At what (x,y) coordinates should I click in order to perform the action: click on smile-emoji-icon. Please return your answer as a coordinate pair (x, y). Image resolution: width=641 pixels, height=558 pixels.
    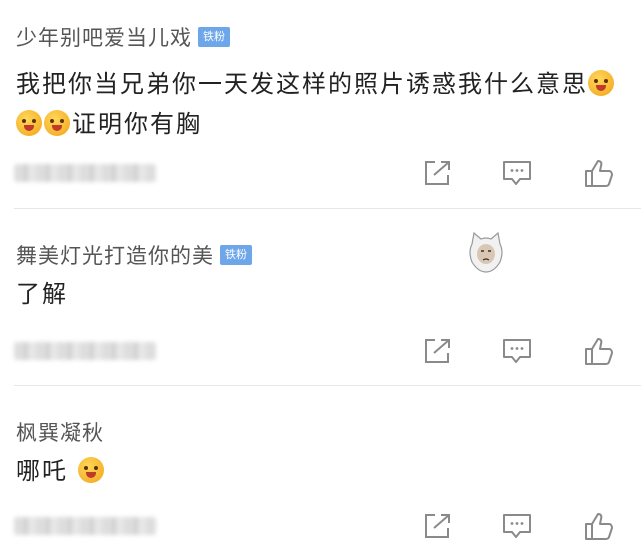
    Looking at the image, I should click on (90, 470).